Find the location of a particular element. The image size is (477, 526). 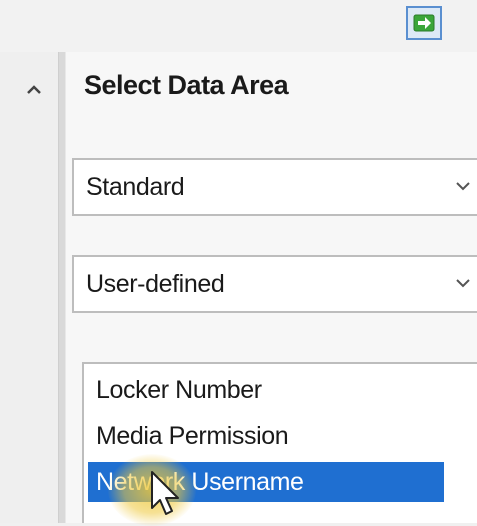

chevron-up-icon is located at coordinates (34, 89).